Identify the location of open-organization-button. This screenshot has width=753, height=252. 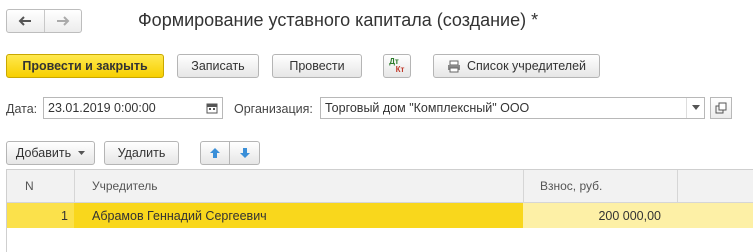
(721, 108).